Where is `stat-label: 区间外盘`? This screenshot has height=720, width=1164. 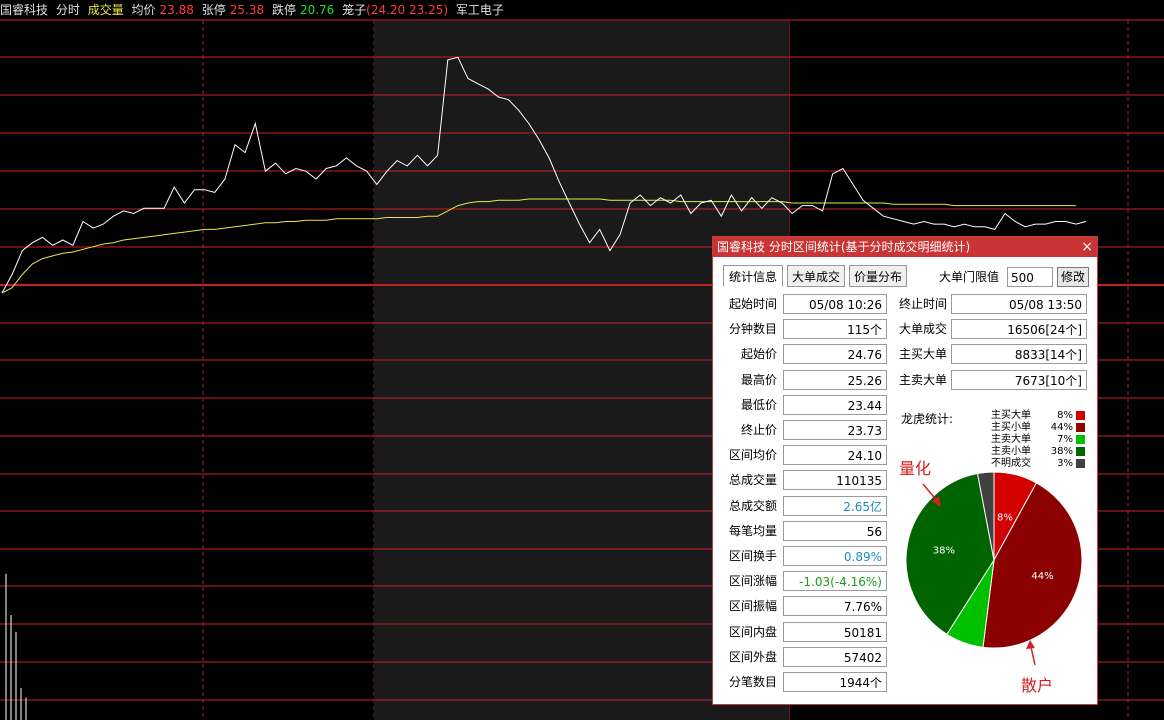
stat-label: 区间外盘 is located at coordinates (752, 656).